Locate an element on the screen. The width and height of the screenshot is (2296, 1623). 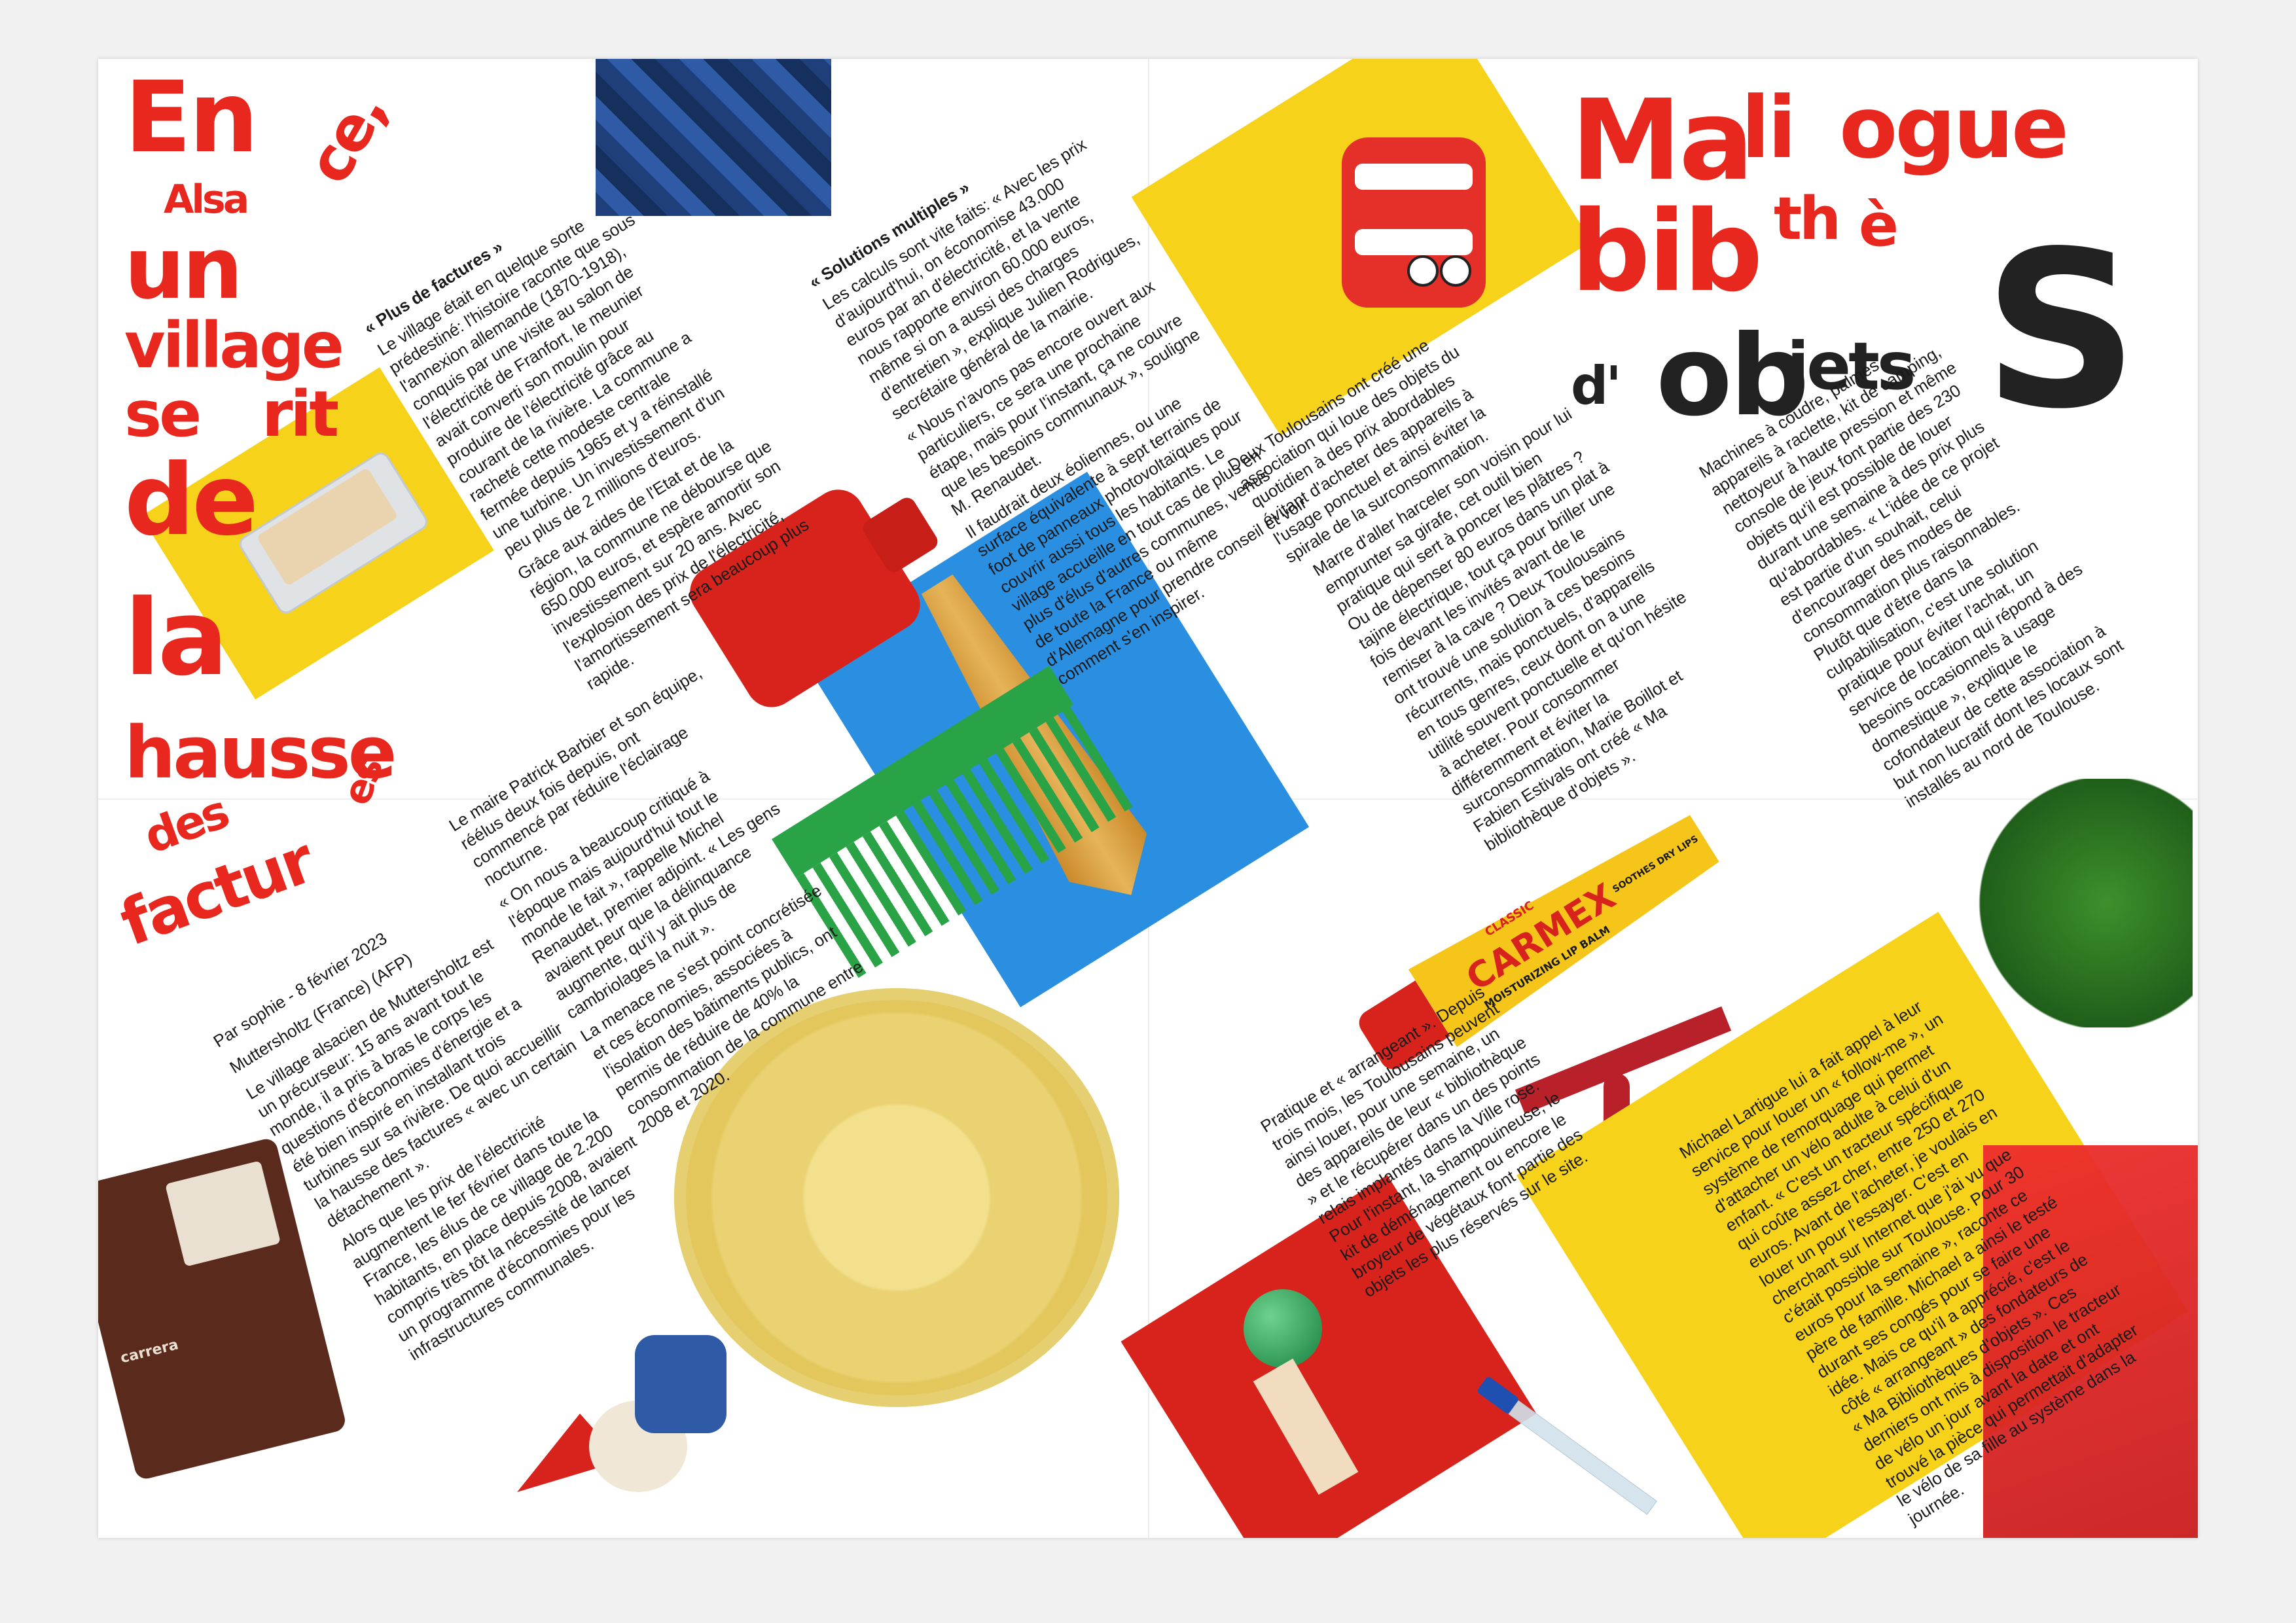
title-word: ce, is located at coordinates (346, 138).